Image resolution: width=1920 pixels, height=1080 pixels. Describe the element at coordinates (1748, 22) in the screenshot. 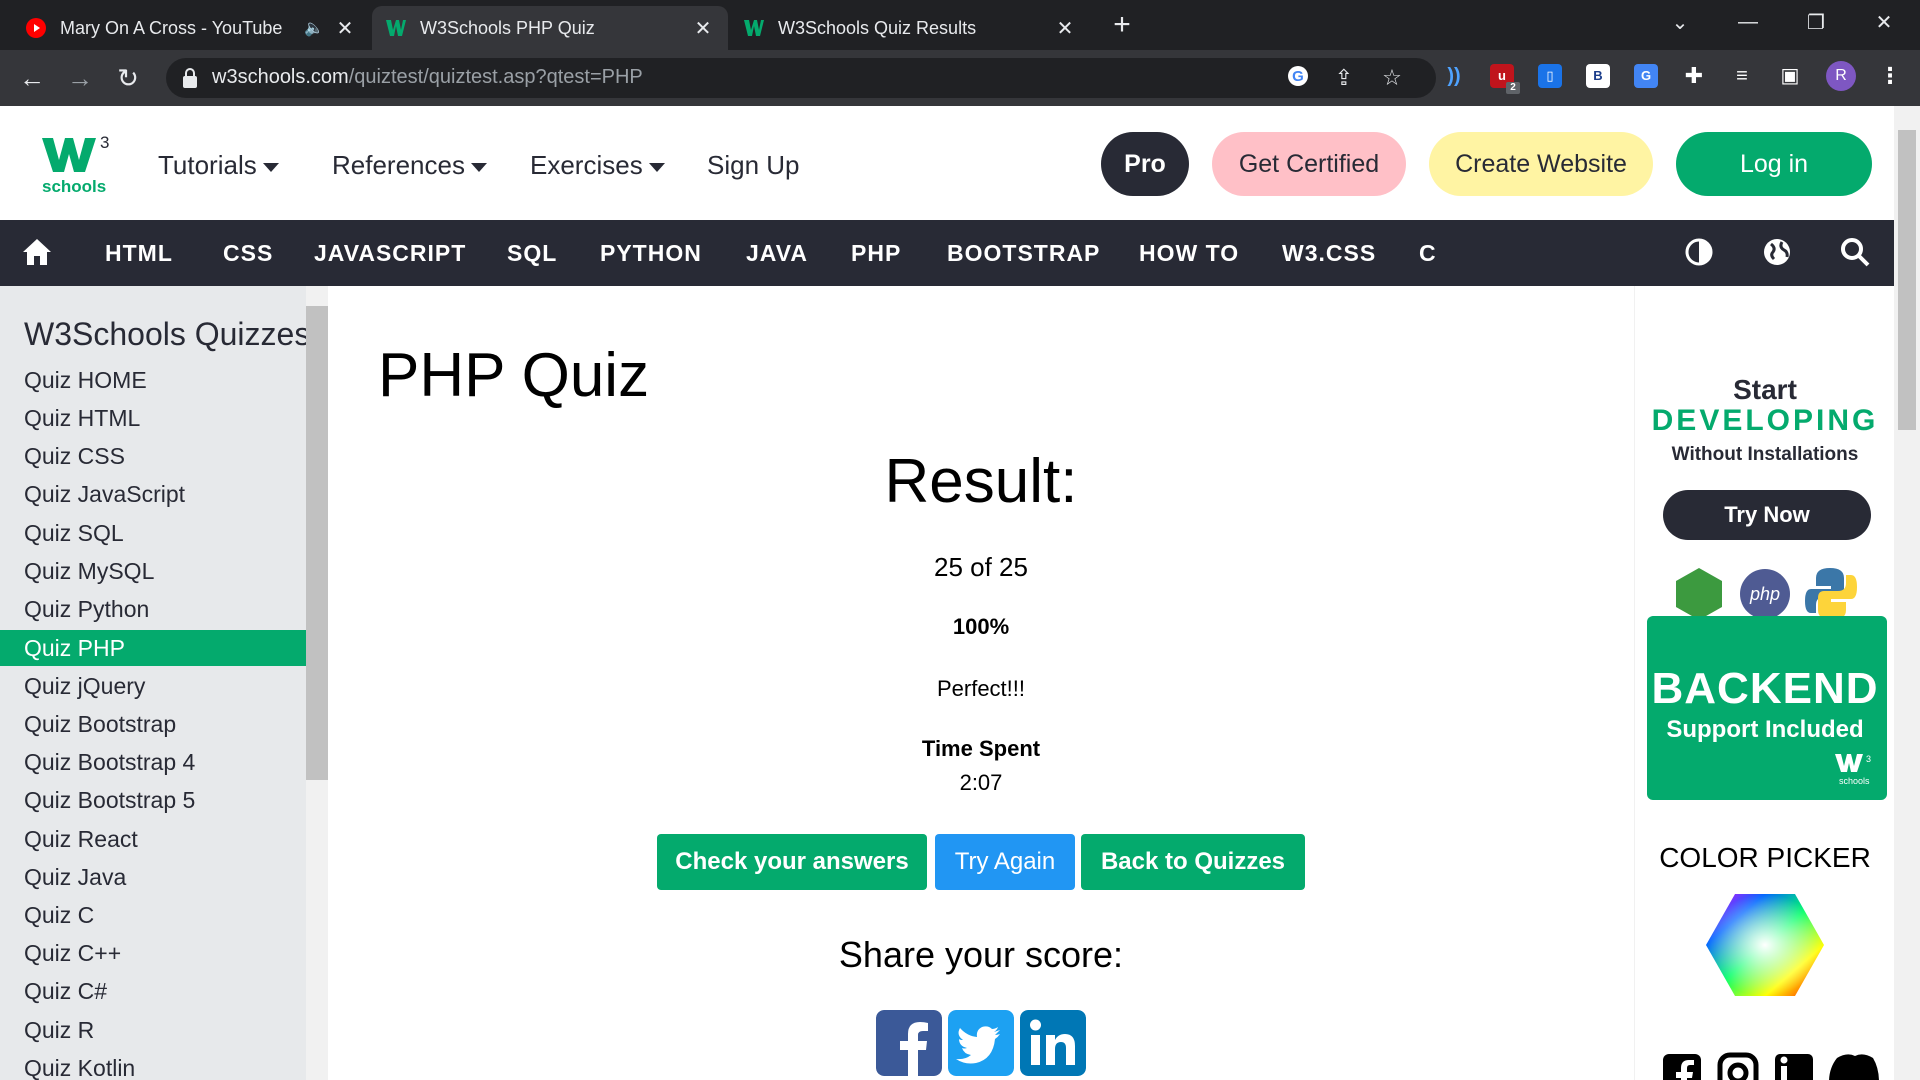

I see `minimize-icon: —` at that location.